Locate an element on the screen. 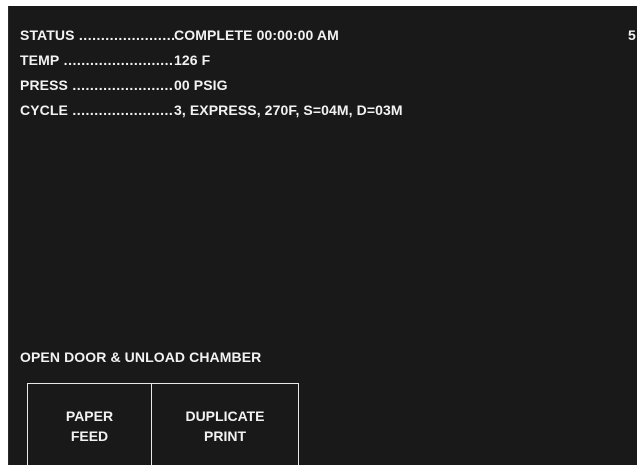  page-number: 5 is located at coordinates (632, 35).